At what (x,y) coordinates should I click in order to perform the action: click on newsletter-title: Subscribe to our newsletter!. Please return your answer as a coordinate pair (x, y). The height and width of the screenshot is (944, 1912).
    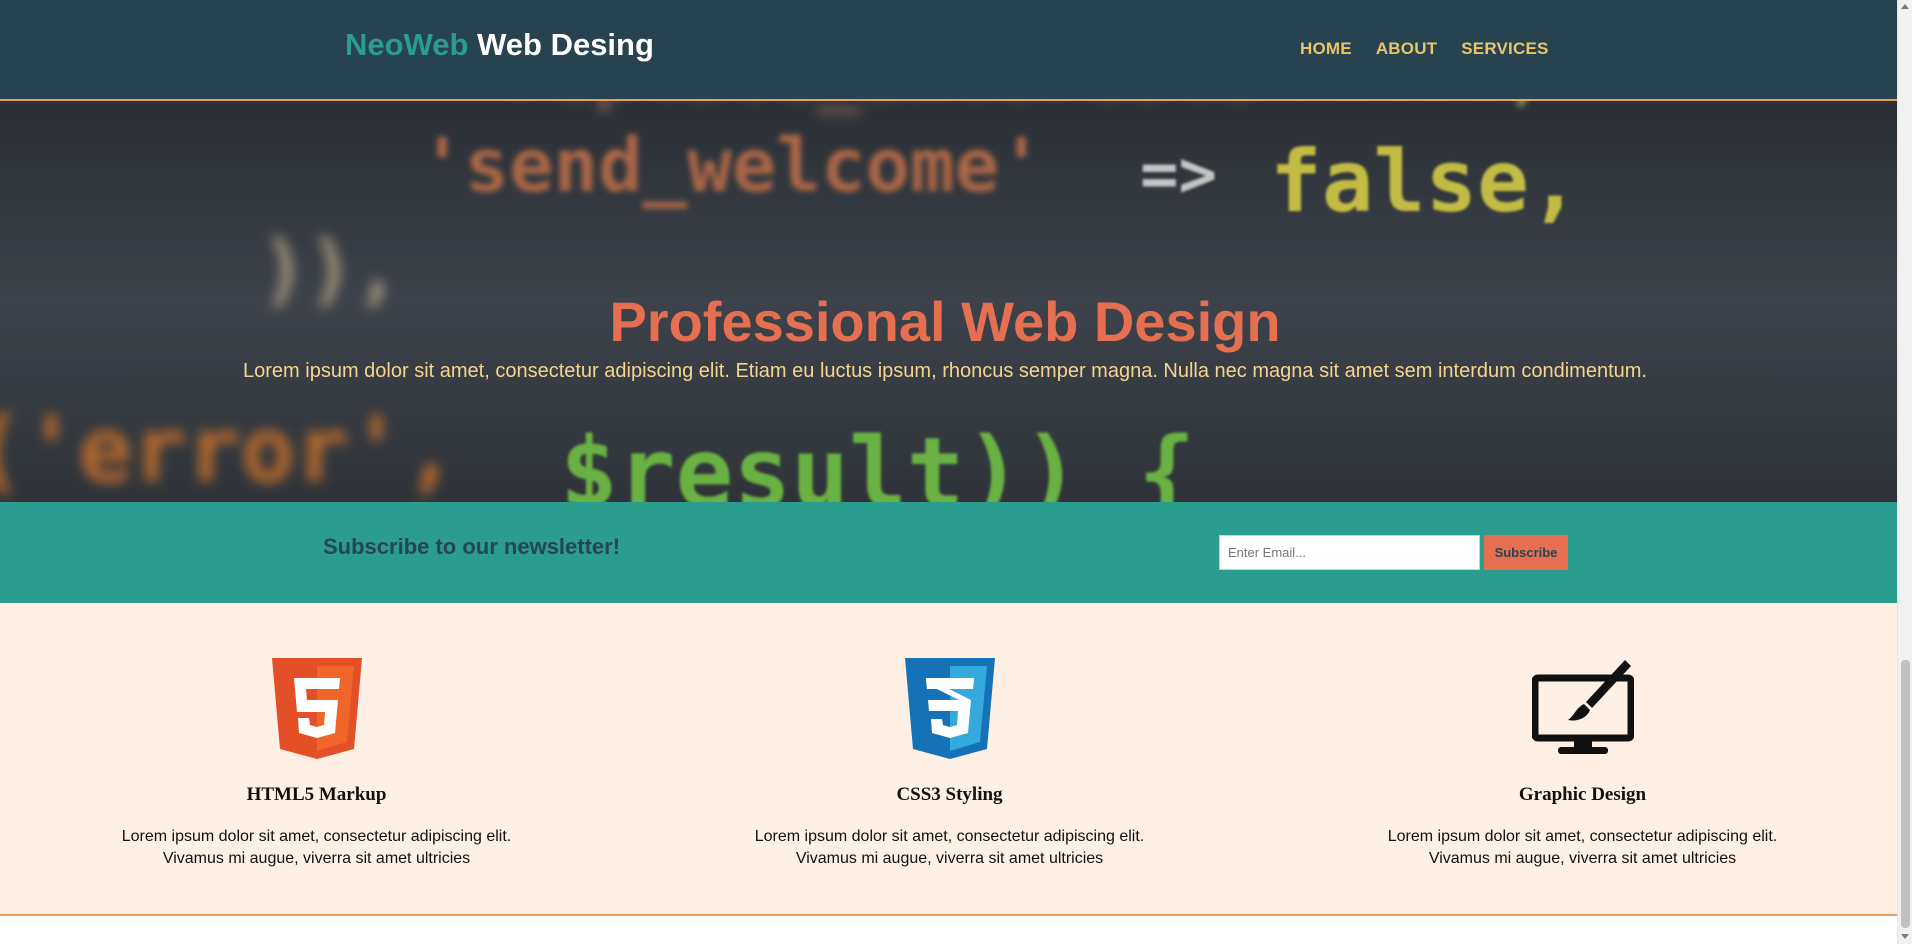
    Looking at the image, I should click on (472, 546).